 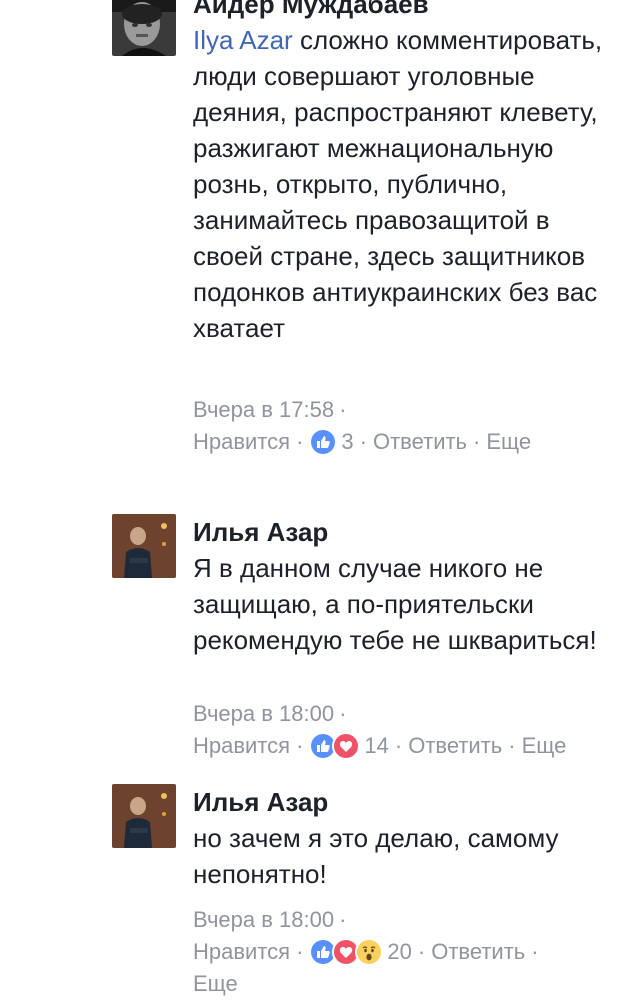 What do you see at coordinates (376, 856) in the screenshot?
I see `comment-text: но зачем я это делаю, самому непонятно!` at bounding box center [376, 856].